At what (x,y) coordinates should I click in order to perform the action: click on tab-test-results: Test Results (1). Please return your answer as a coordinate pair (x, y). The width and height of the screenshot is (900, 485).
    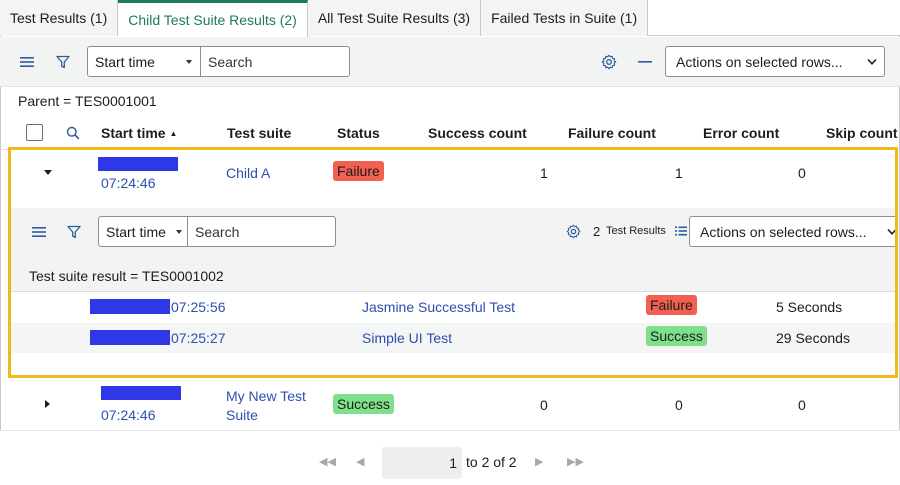
    Looking at the image, I should click on (59, 18).